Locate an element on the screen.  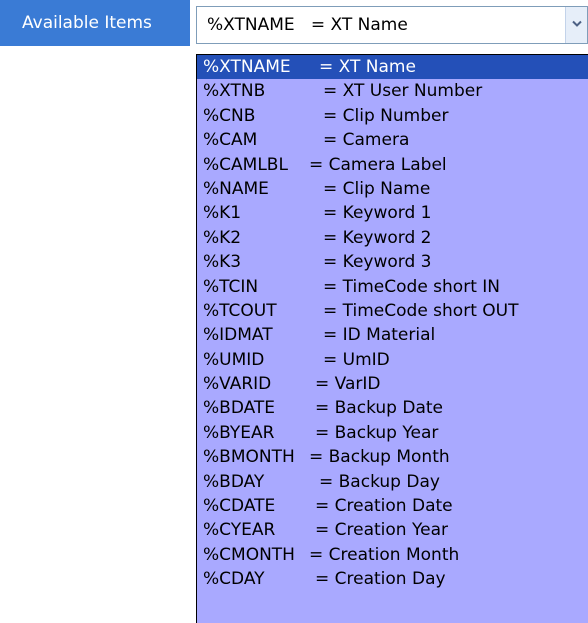
dropdown-option: %K1 = Keyword 1 is located at coordinates (392, 213).